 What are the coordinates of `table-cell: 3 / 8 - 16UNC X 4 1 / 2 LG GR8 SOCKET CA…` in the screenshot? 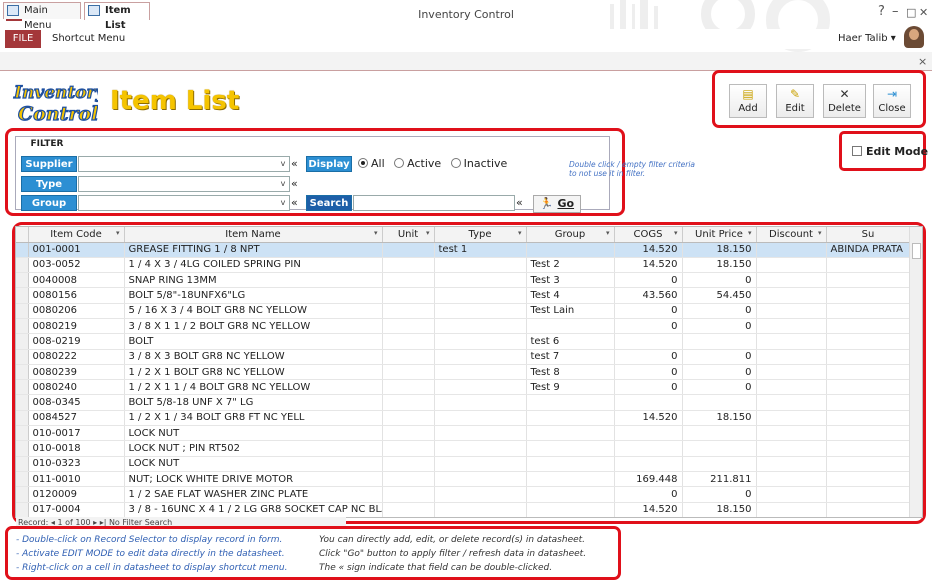 It's located at (253, 509).